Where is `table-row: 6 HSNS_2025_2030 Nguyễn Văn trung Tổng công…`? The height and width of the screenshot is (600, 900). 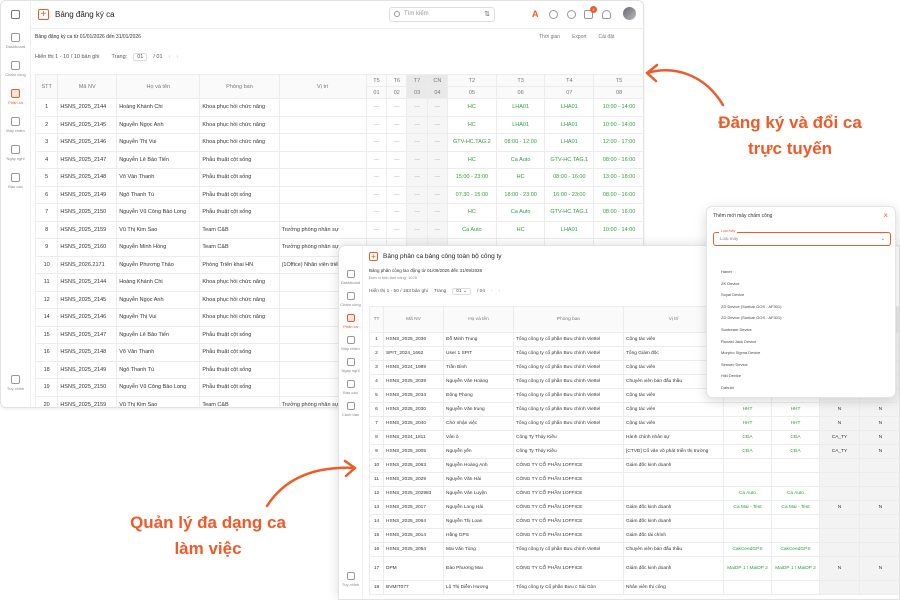 table-row: 6 HSNS_2025_2030 Nguyễn Văn trung Tổng công… is located at coordinates (634, 409).